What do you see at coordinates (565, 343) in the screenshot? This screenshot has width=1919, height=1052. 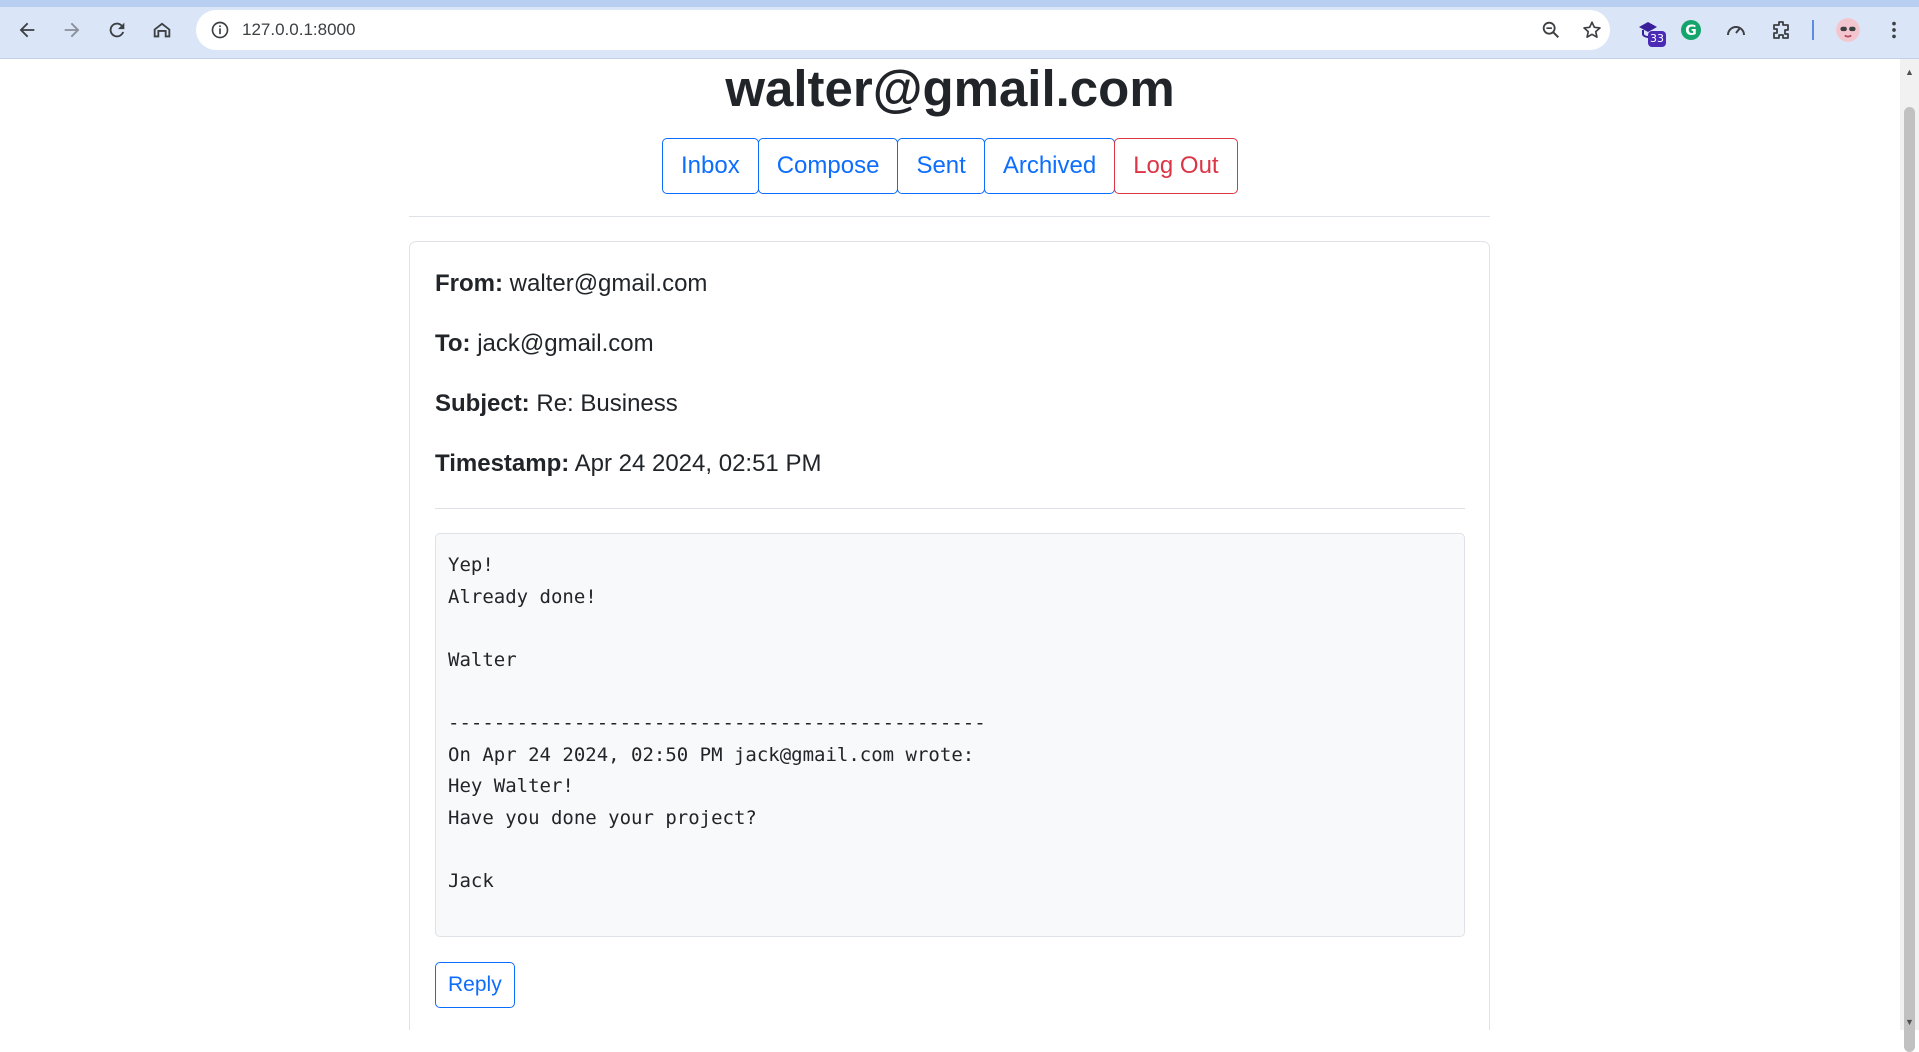 I see `to-value: jack@gmail.com` at bounding box center [565, 343].